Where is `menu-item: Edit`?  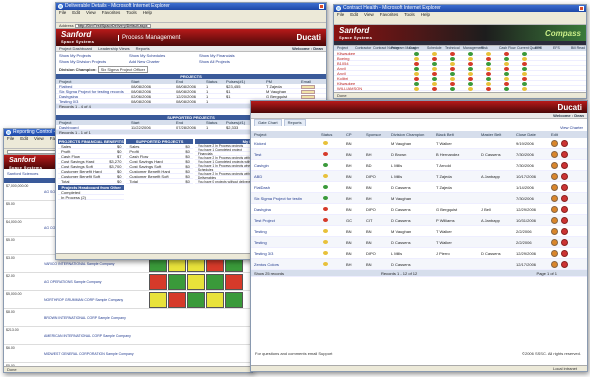
menu-item: Edit is located at coordinates (76, 12).